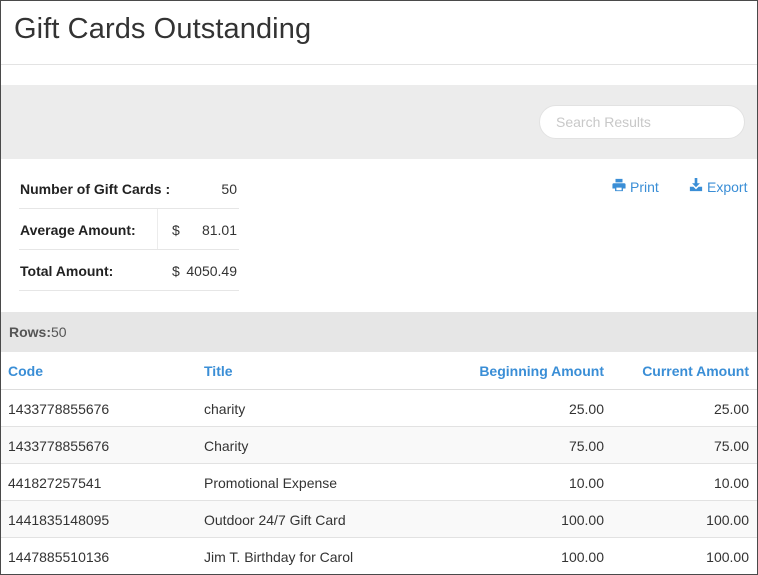 The image size is (758, 575). What do you see at coordinates (279, 557) in the screenshot?
I see `cell-title: Jim T. Birthday for Carol` at bounding box center [279, 557].